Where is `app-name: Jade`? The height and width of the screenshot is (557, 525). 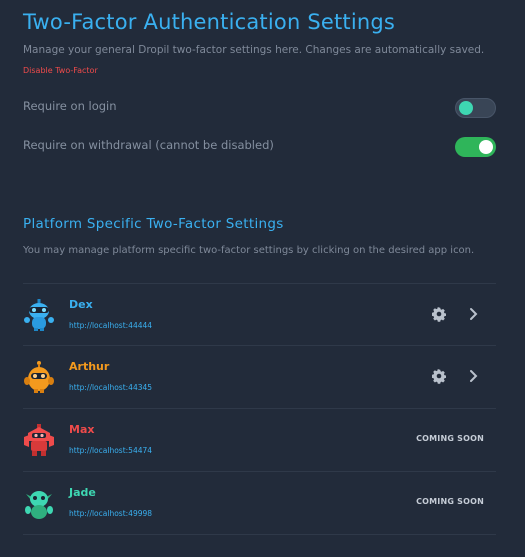
app-name: Jade is located at coordinates (82, 492).